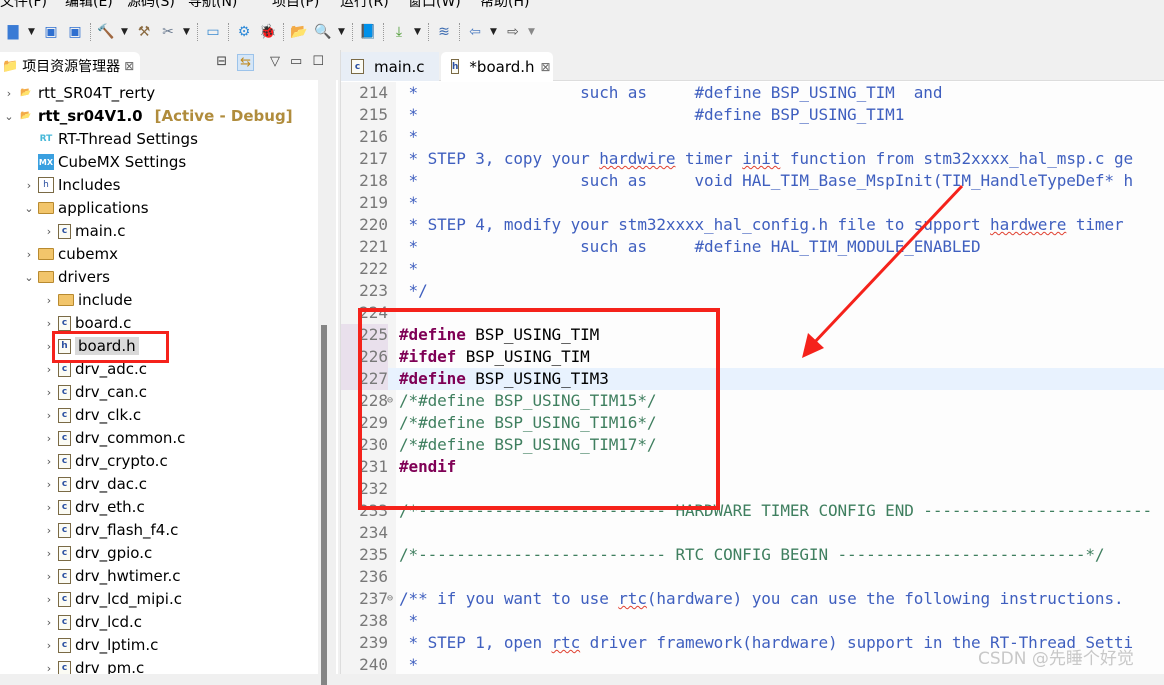 Image resolution: width=1164 pixels, height=685 pixels. Describe the element at coordinates (887, 265) in the screenshot. I see `arrow-line` at that location.